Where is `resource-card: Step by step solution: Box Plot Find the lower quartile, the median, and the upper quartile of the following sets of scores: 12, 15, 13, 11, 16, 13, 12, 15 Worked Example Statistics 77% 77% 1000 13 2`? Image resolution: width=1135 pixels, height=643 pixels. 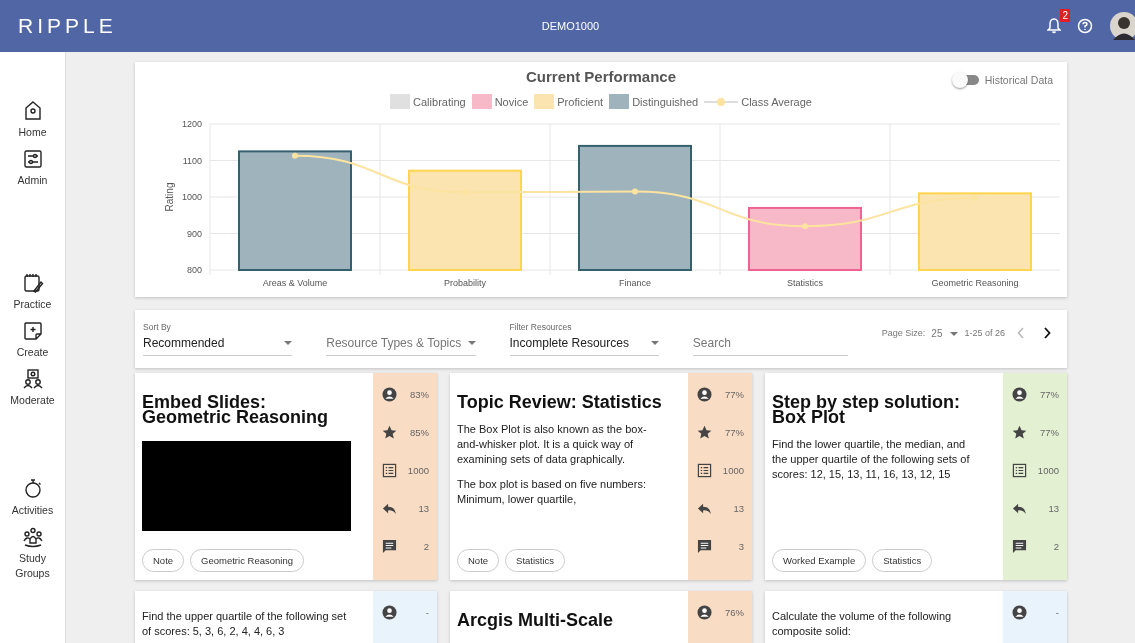
resource-card: Step by step solution: Box Plot Find the lower quartile, the median, and the upper quartile of the following sets of scores: 12, 15, 13, 11, 16, 13, 12, 15 Worked Example Statistics 77% 77% 1000 13 2 is located at coordinates (916, 476).